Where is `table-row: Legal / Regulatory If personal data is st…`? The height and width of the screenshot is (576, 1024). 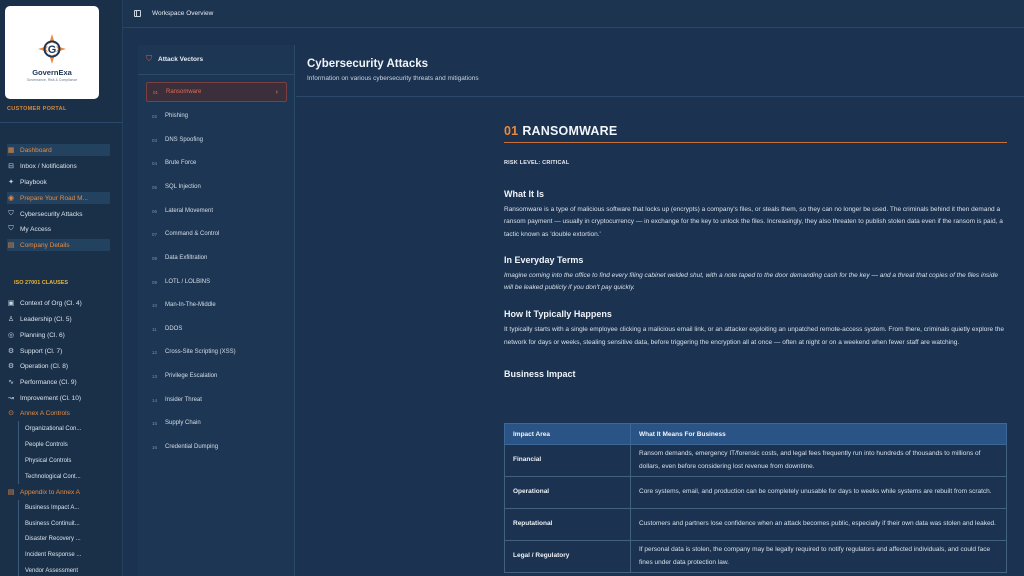
table-row: Legal / Regulatory If personal data is st… is located at coordinates (755, 556).